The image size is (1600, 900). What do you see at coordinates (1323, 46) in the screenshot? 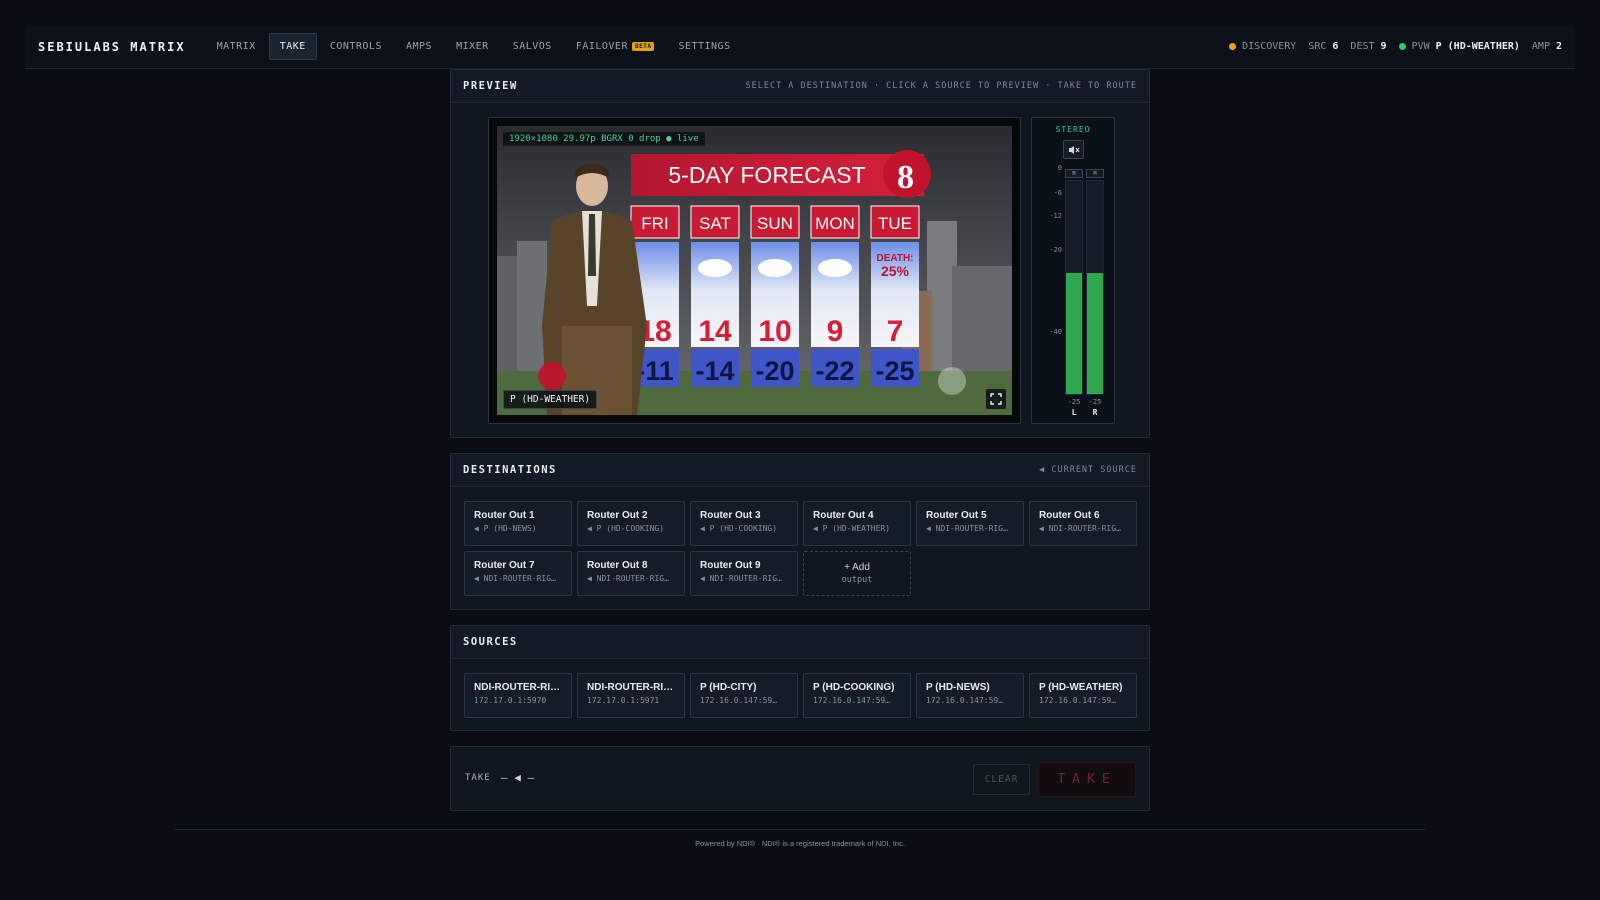
I see `src-count: SRC 6` at bounding box center [1323, 46].